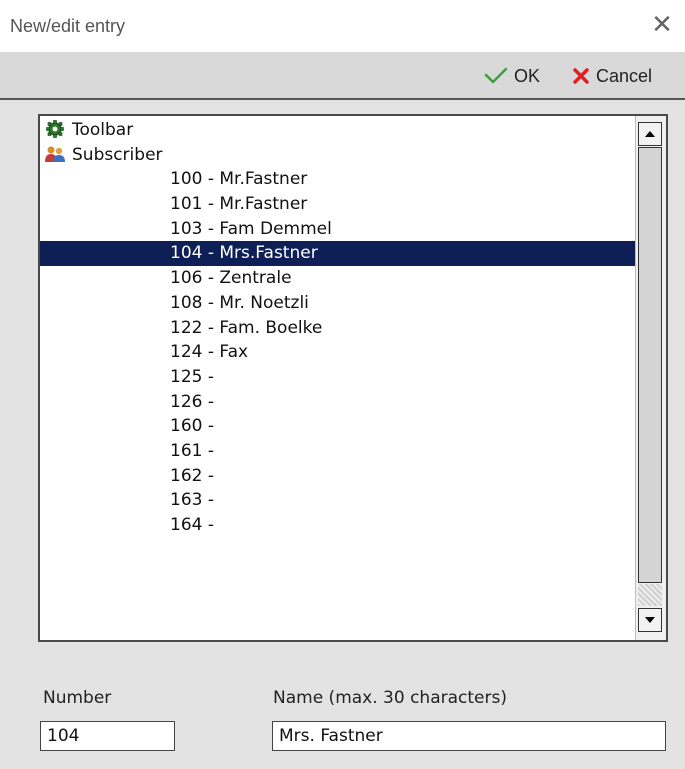 Image resolution: width=685 pixels, height=769 pixels. I want to click on list-item: 164 -, so click(338, 525).